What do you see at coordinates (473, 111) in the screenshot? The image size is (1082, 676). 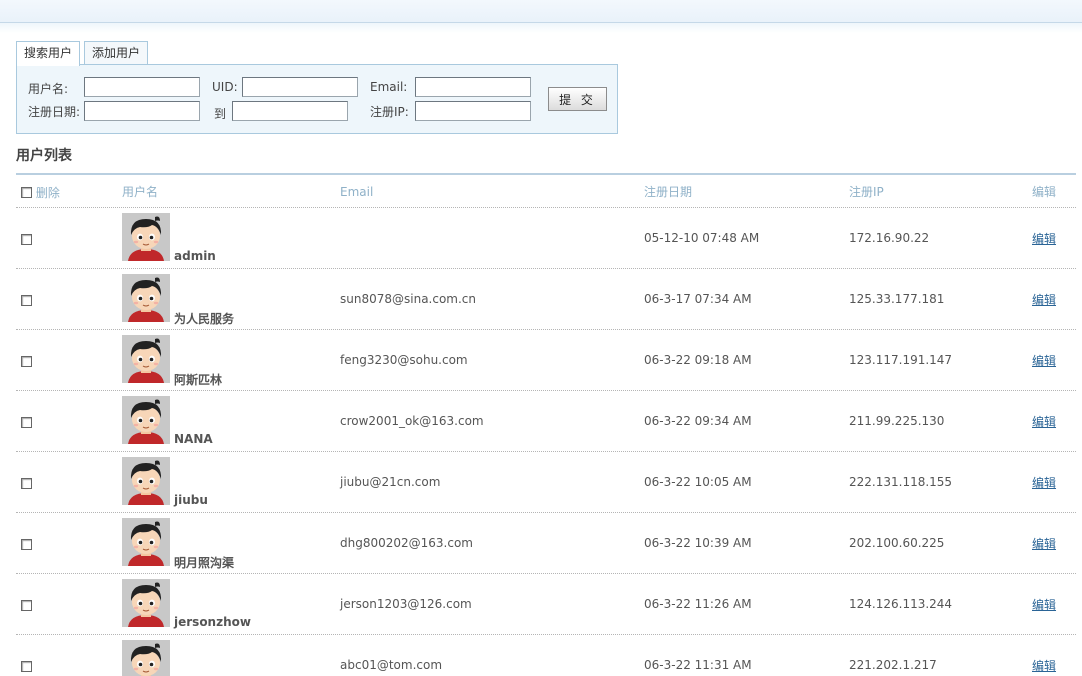 I see `regip-input` at bounding box center [473, 111].